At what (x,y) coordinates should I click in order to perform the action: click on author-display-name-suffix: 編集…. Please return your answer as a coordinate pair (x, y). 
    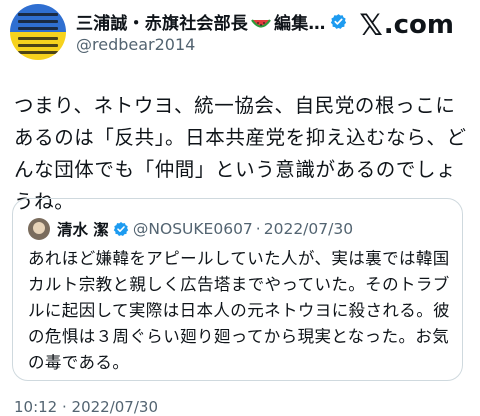
    Looking at the image, I should click on (300, 21).